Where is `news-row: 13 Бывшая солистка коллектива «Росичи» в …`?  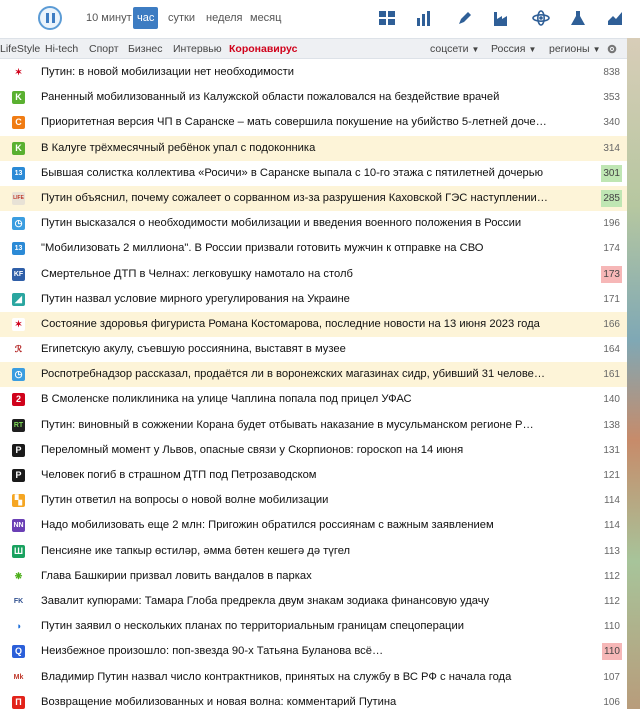 news-row: 13 Бывшая солистка коллектива «Росичи» в … is located at coordinates (313, 173).